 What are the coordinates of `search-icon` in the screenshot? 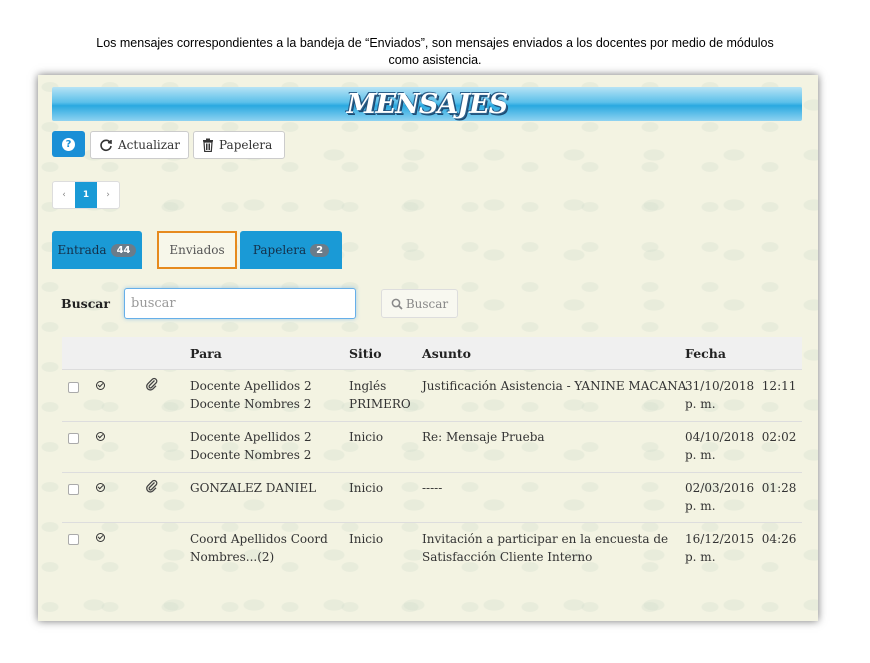 It's located at (397, 304).